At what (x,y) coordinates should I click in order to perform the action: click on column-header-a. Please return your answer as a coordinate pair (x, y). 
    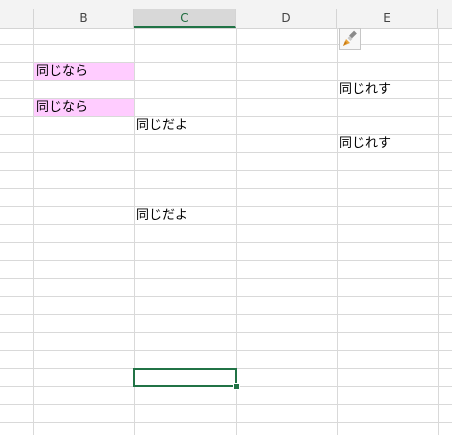
    Looking at the image, I should click on (17, 18).